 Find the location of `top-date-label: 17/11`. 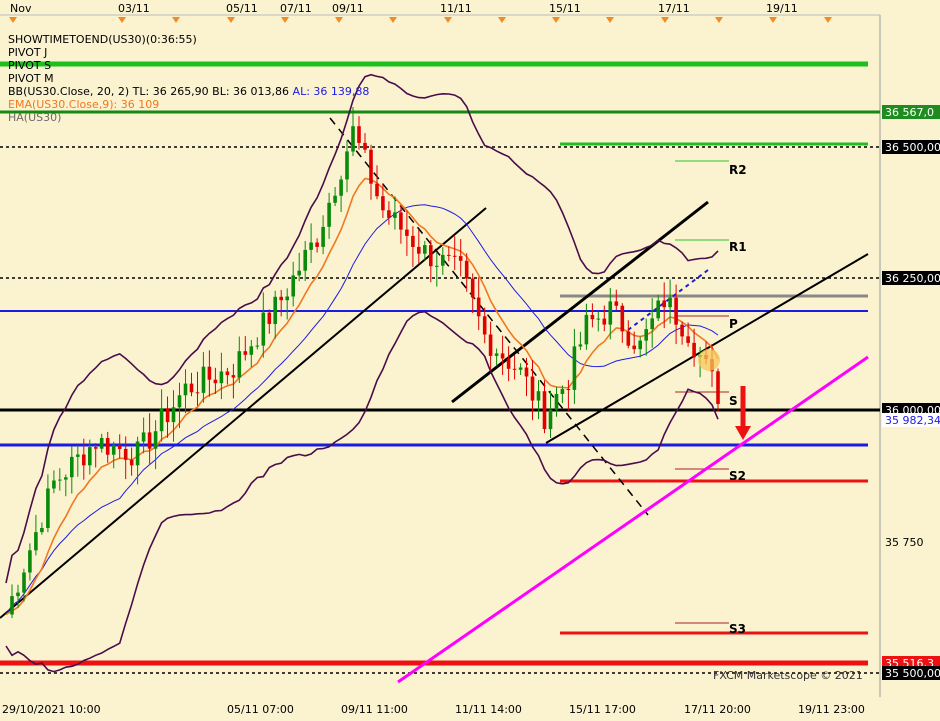

top-date-label: 17/11 is located at coordinates (674, 8).